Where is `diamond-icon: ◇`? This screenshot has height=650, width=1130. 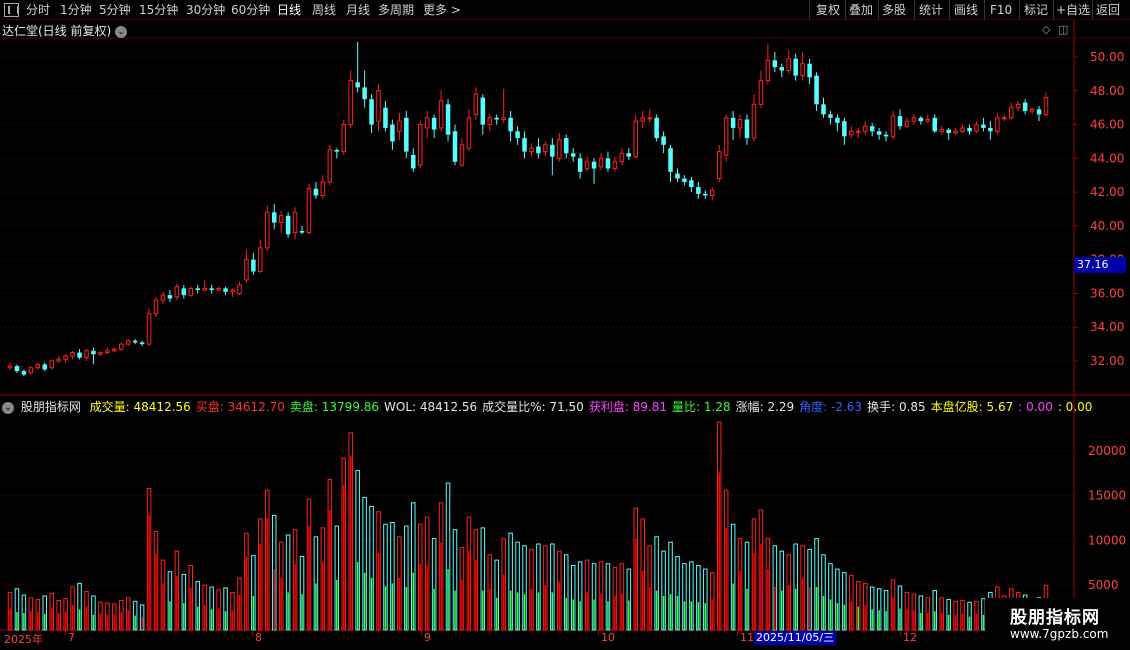
diamond-icon: ◇ is located at coordinates (1046, 29).